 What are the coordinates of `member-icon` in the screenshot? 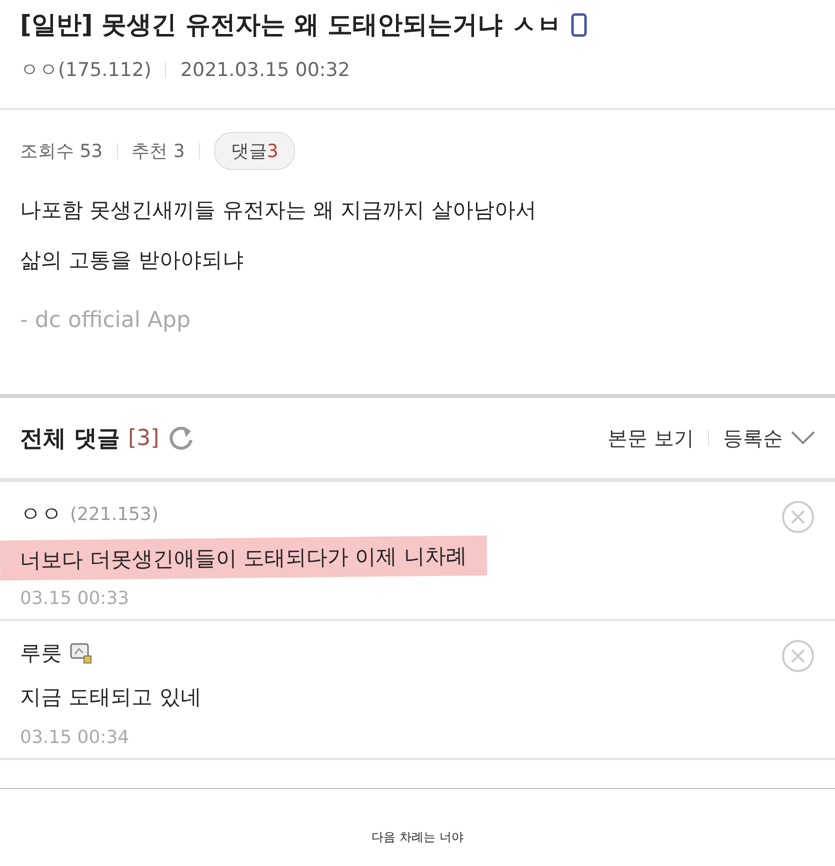 It's located at (81, 653).